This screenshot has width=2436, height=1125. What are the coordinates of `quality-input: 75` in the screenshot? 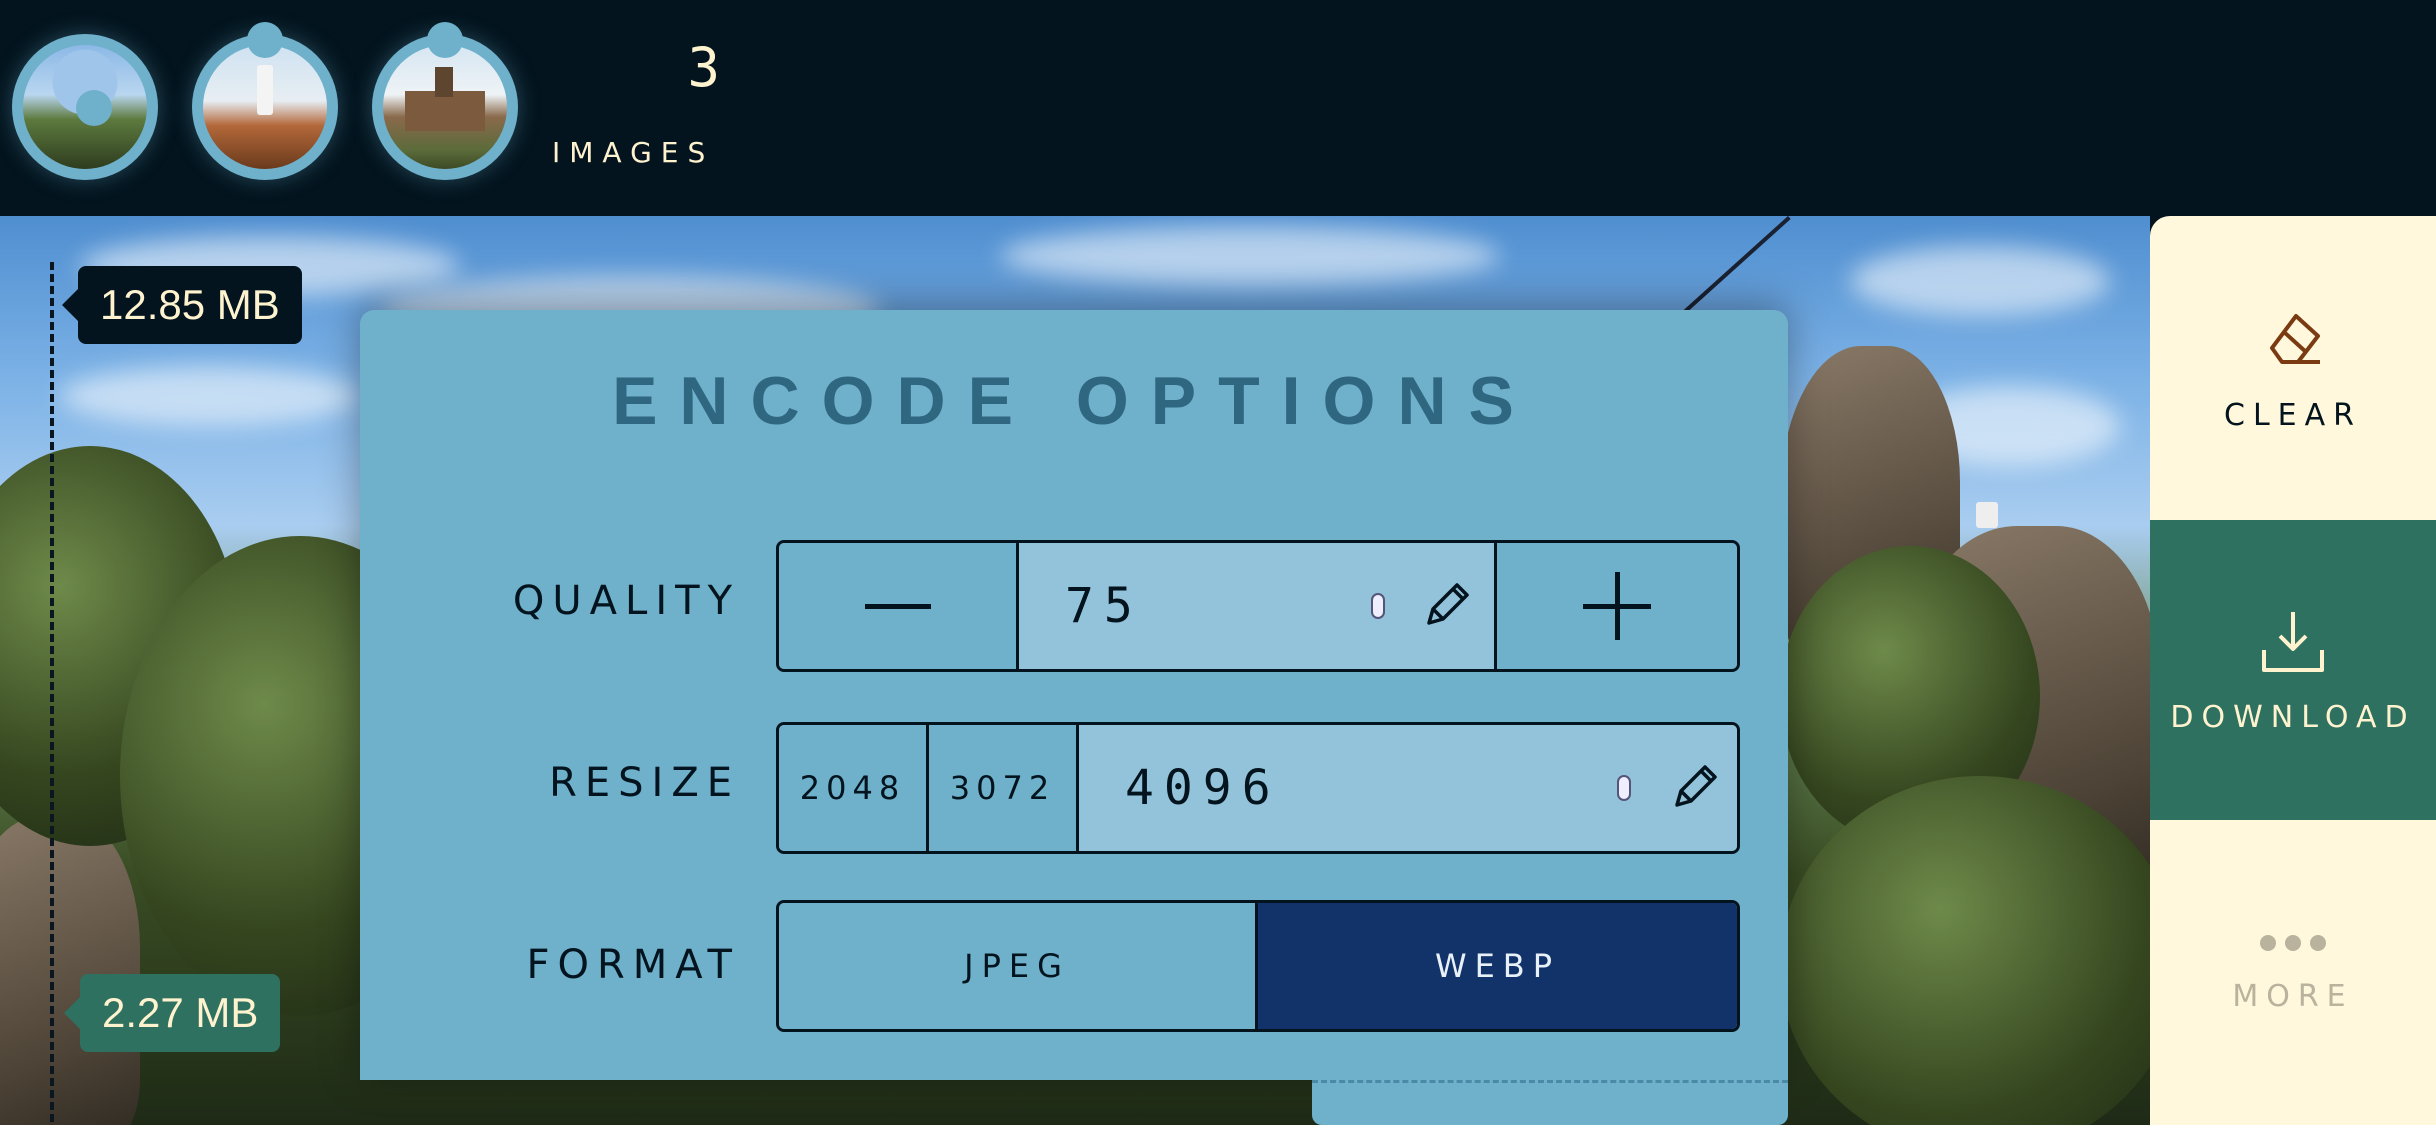 It's located at (1258, 606).